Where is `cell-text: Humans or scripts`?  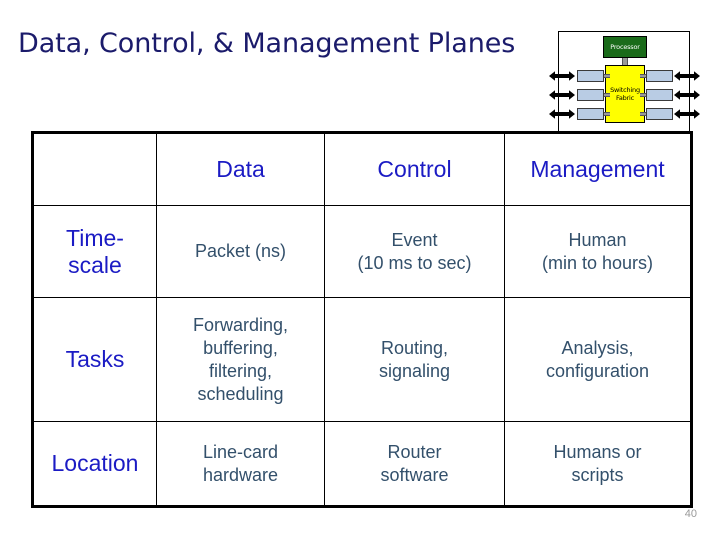
cell-text: Humans or scripts is located at coordinates (597, 463).